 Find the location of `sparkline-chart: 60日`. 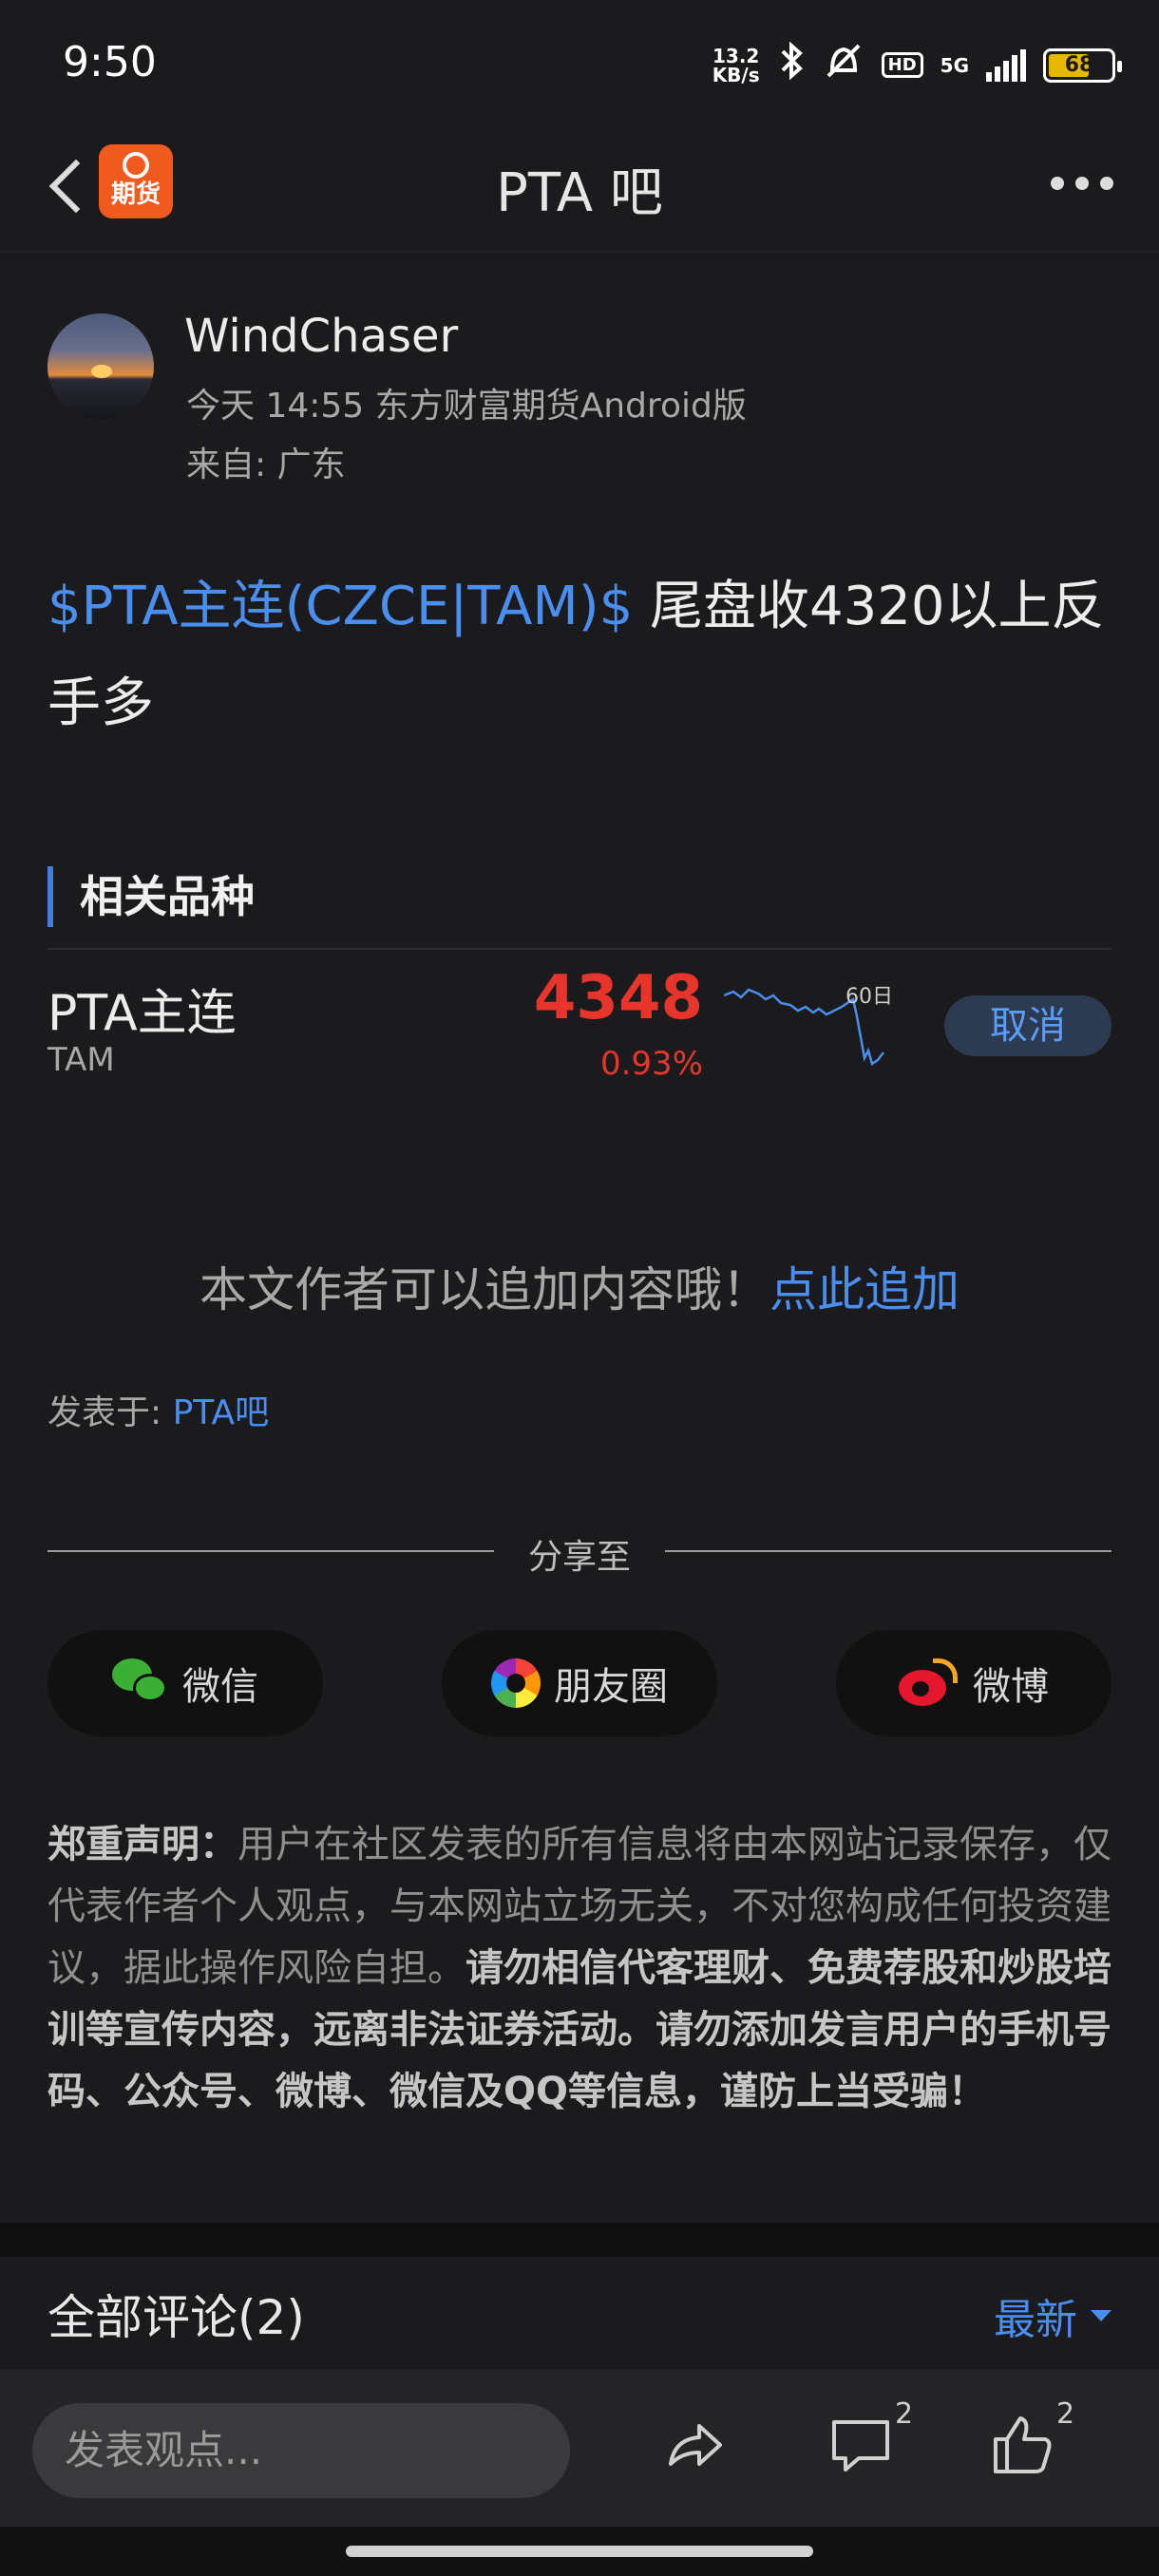

sparkline-chart: 60日 is located at coordinates (808, 1025).